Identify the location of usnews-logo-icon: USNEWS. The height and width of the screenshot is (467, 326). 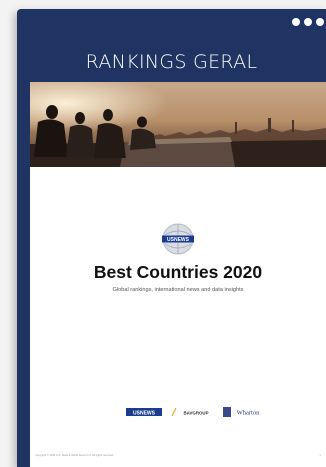
(178, 239).